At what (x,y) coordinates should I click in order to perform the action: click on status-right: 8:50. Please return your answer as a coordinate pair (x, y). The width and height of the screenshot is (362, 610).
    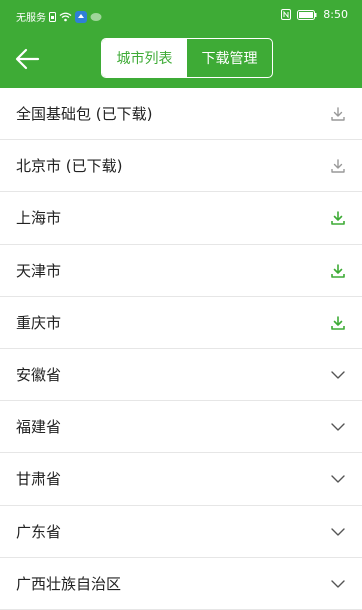
    Looking at the image, I should click on (314, 14).